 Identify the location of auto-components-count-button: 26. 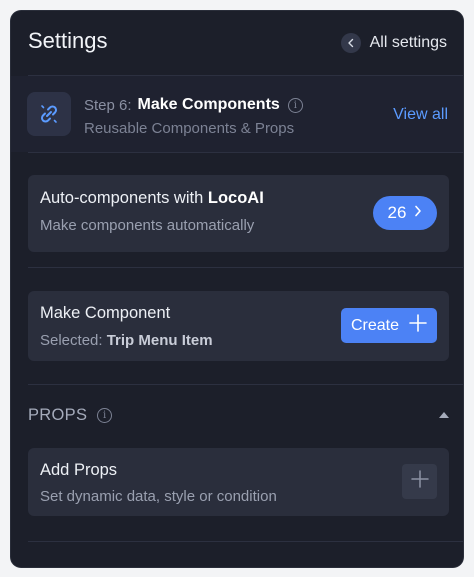
(405, 213).